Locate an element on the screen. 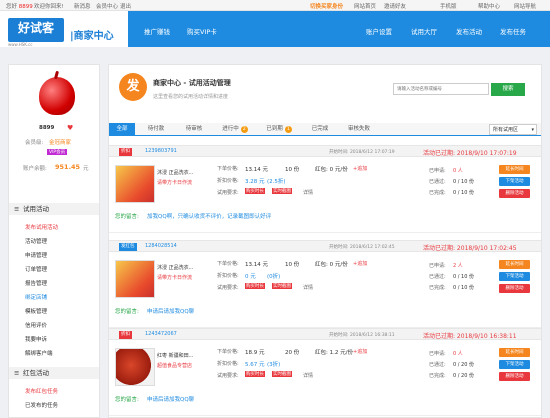 The image size is (550, 418). zone-filter-select: 所有试用区 ▾ is located at coordinates (513, 129).